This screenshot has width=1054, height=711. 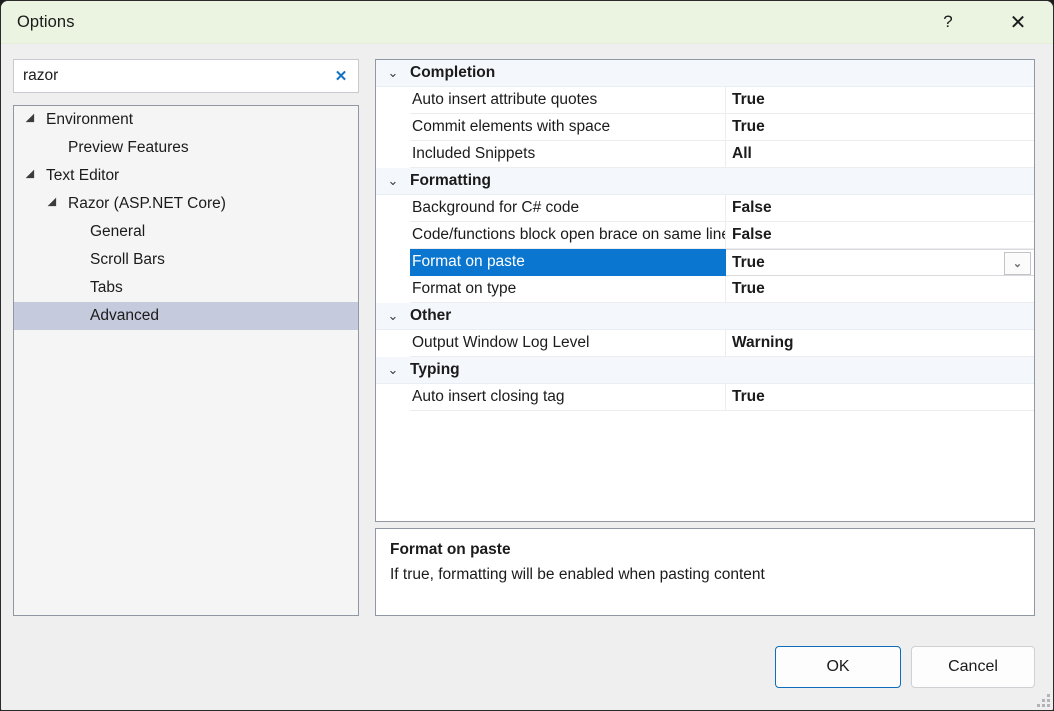 What do you see at coordinates (450, 549) in the screenshot?
I see `description-title: Format on paste` at bounding box center [450, 549].